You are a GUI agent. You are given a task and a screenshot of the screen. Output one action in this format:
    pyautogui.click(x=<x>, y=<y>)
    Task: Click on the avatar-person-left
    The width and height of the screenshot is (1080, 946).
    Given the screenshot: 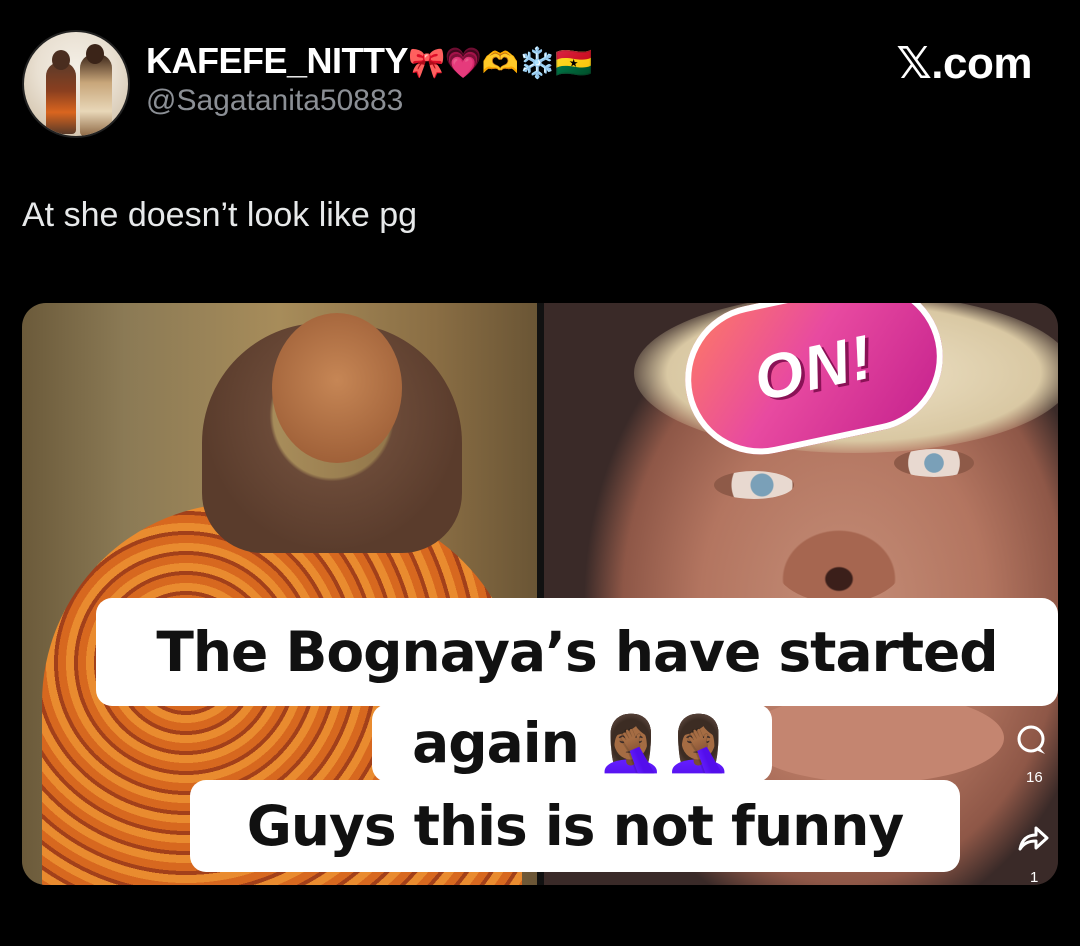 What is the action you would take?
    pyautogui.click(x=61, y=98)
    